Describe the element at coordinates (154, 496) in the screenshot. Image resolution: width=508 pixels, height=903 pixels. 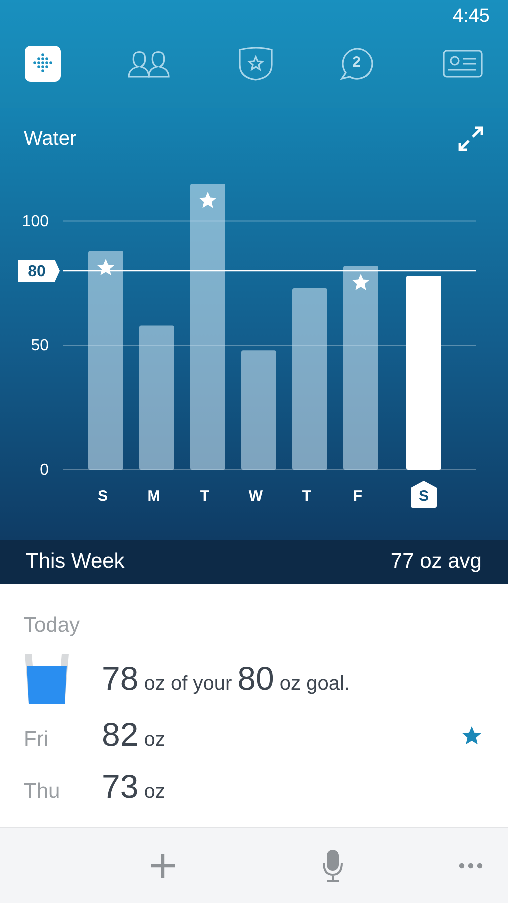
I see `day-label: M` at that location.